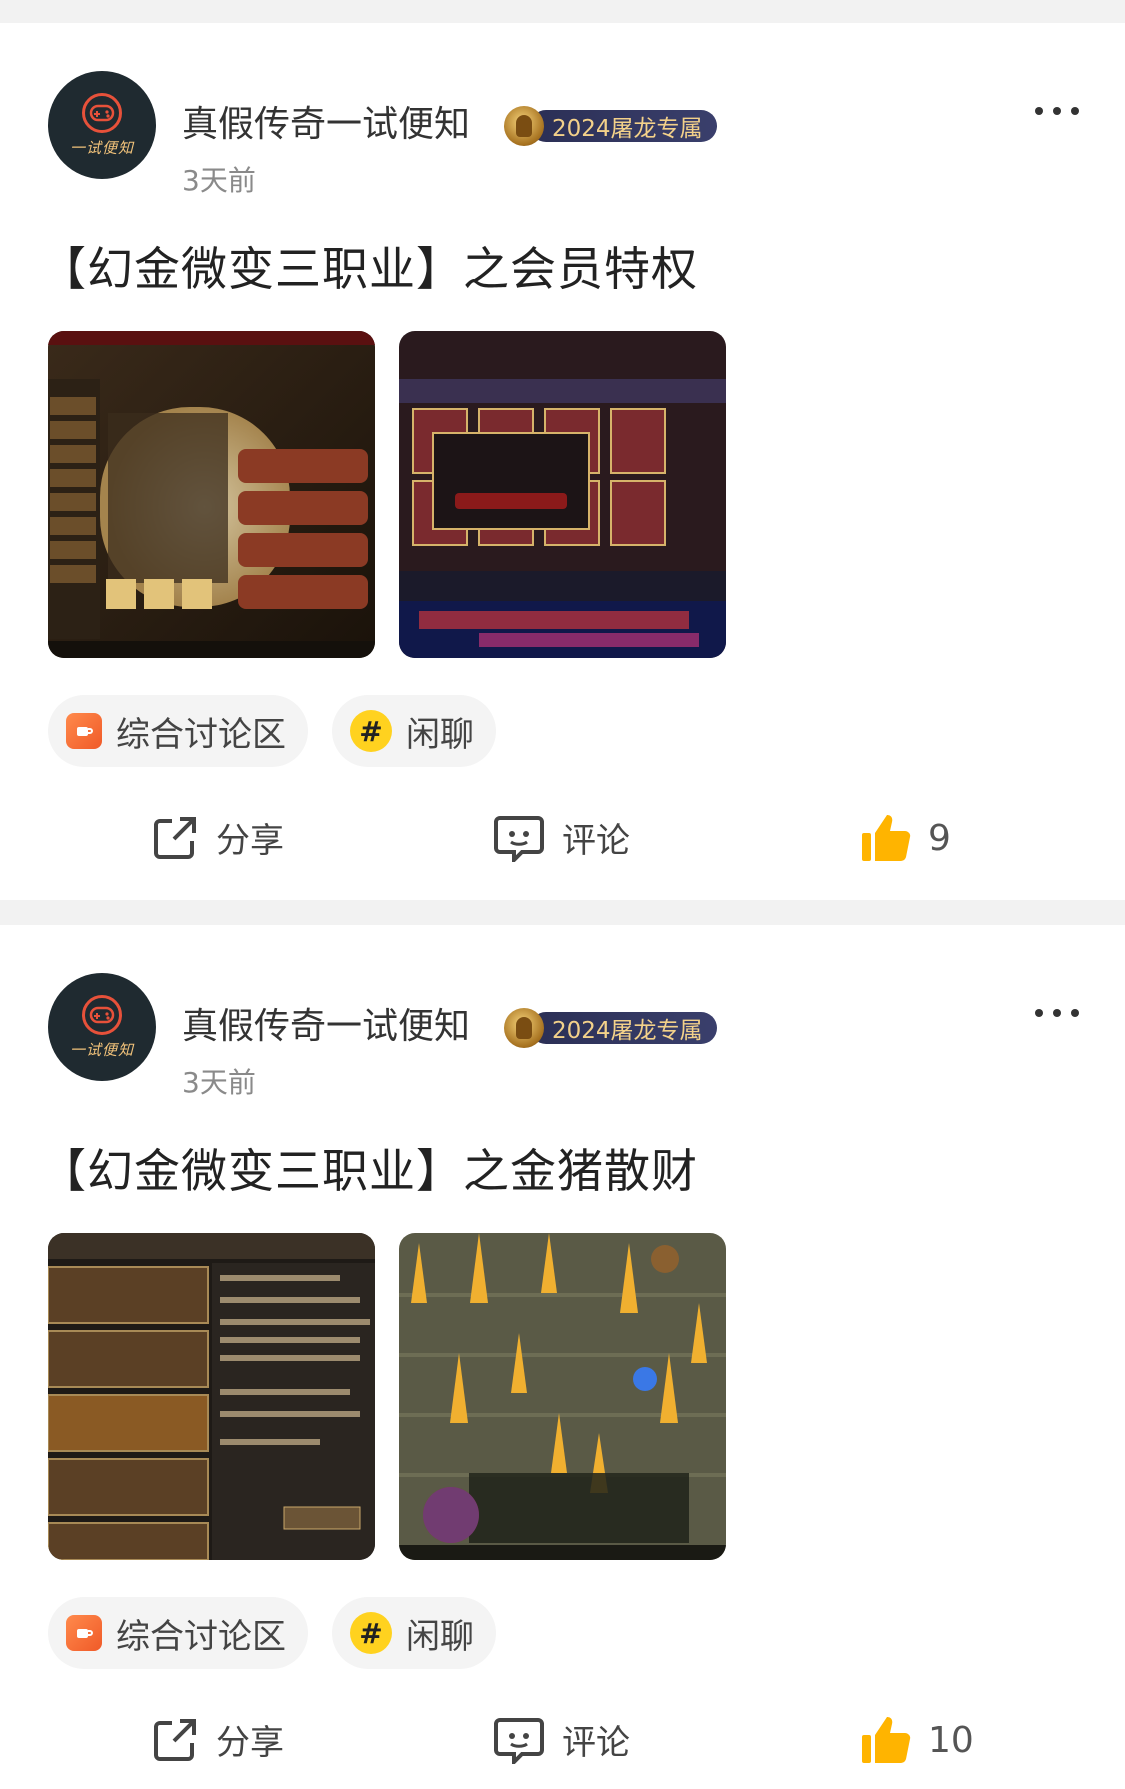 This screenshot has height=1789, width=1125. What do you see at coordinates (939, 838) in the screenshot?
I see `like-count: 9` at bounding box center [939, 838].